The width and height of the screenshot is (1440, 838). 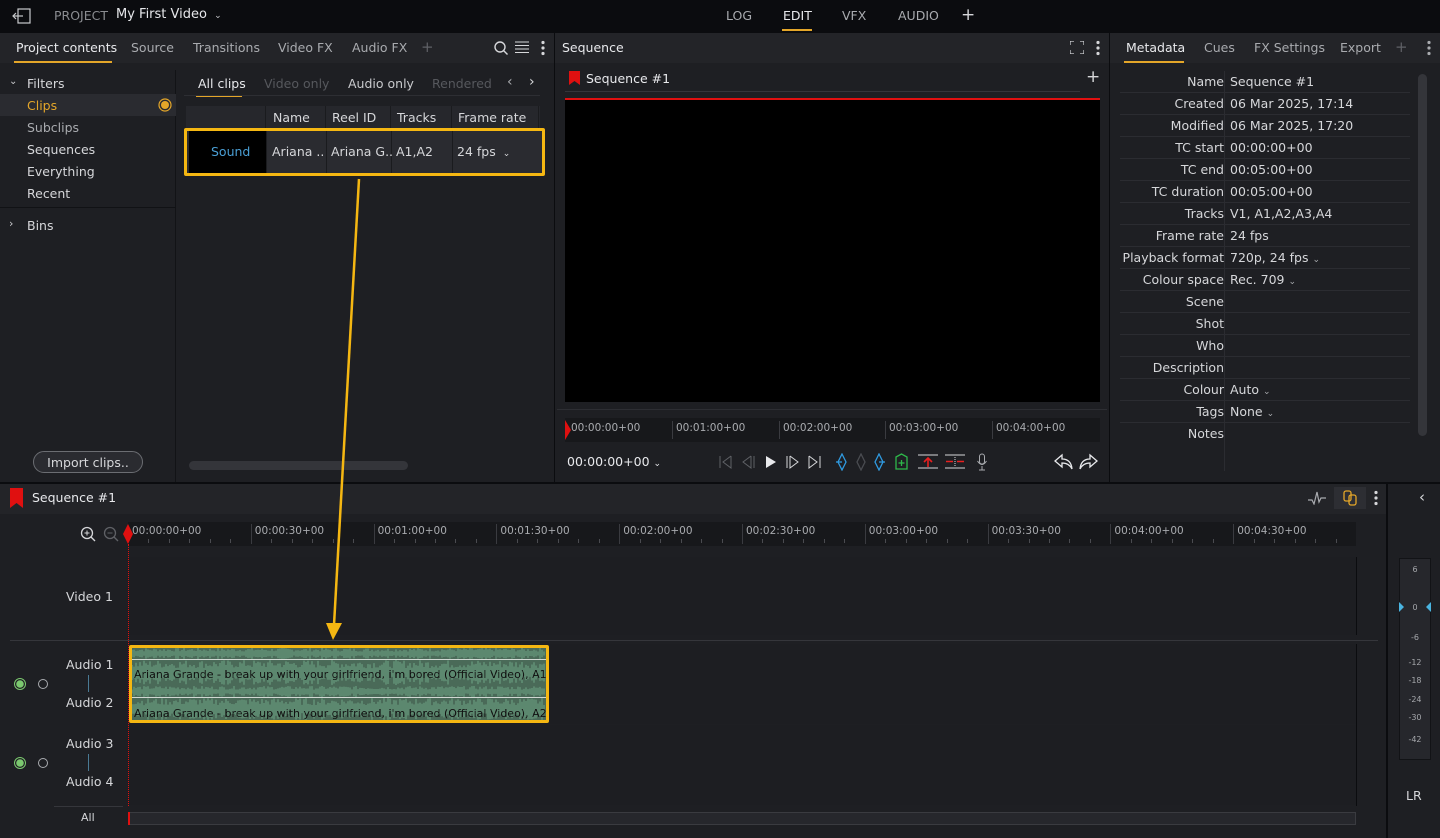 I want to click on zoom-in-icon, so click(x=88, y=534).